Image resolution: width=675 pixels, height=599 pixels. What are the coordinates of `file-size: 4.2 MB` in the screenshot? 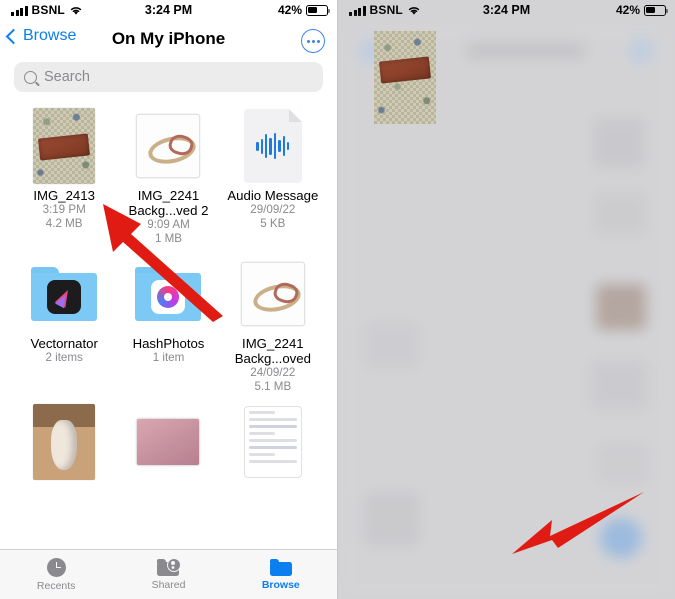 It's located at (64, 223).